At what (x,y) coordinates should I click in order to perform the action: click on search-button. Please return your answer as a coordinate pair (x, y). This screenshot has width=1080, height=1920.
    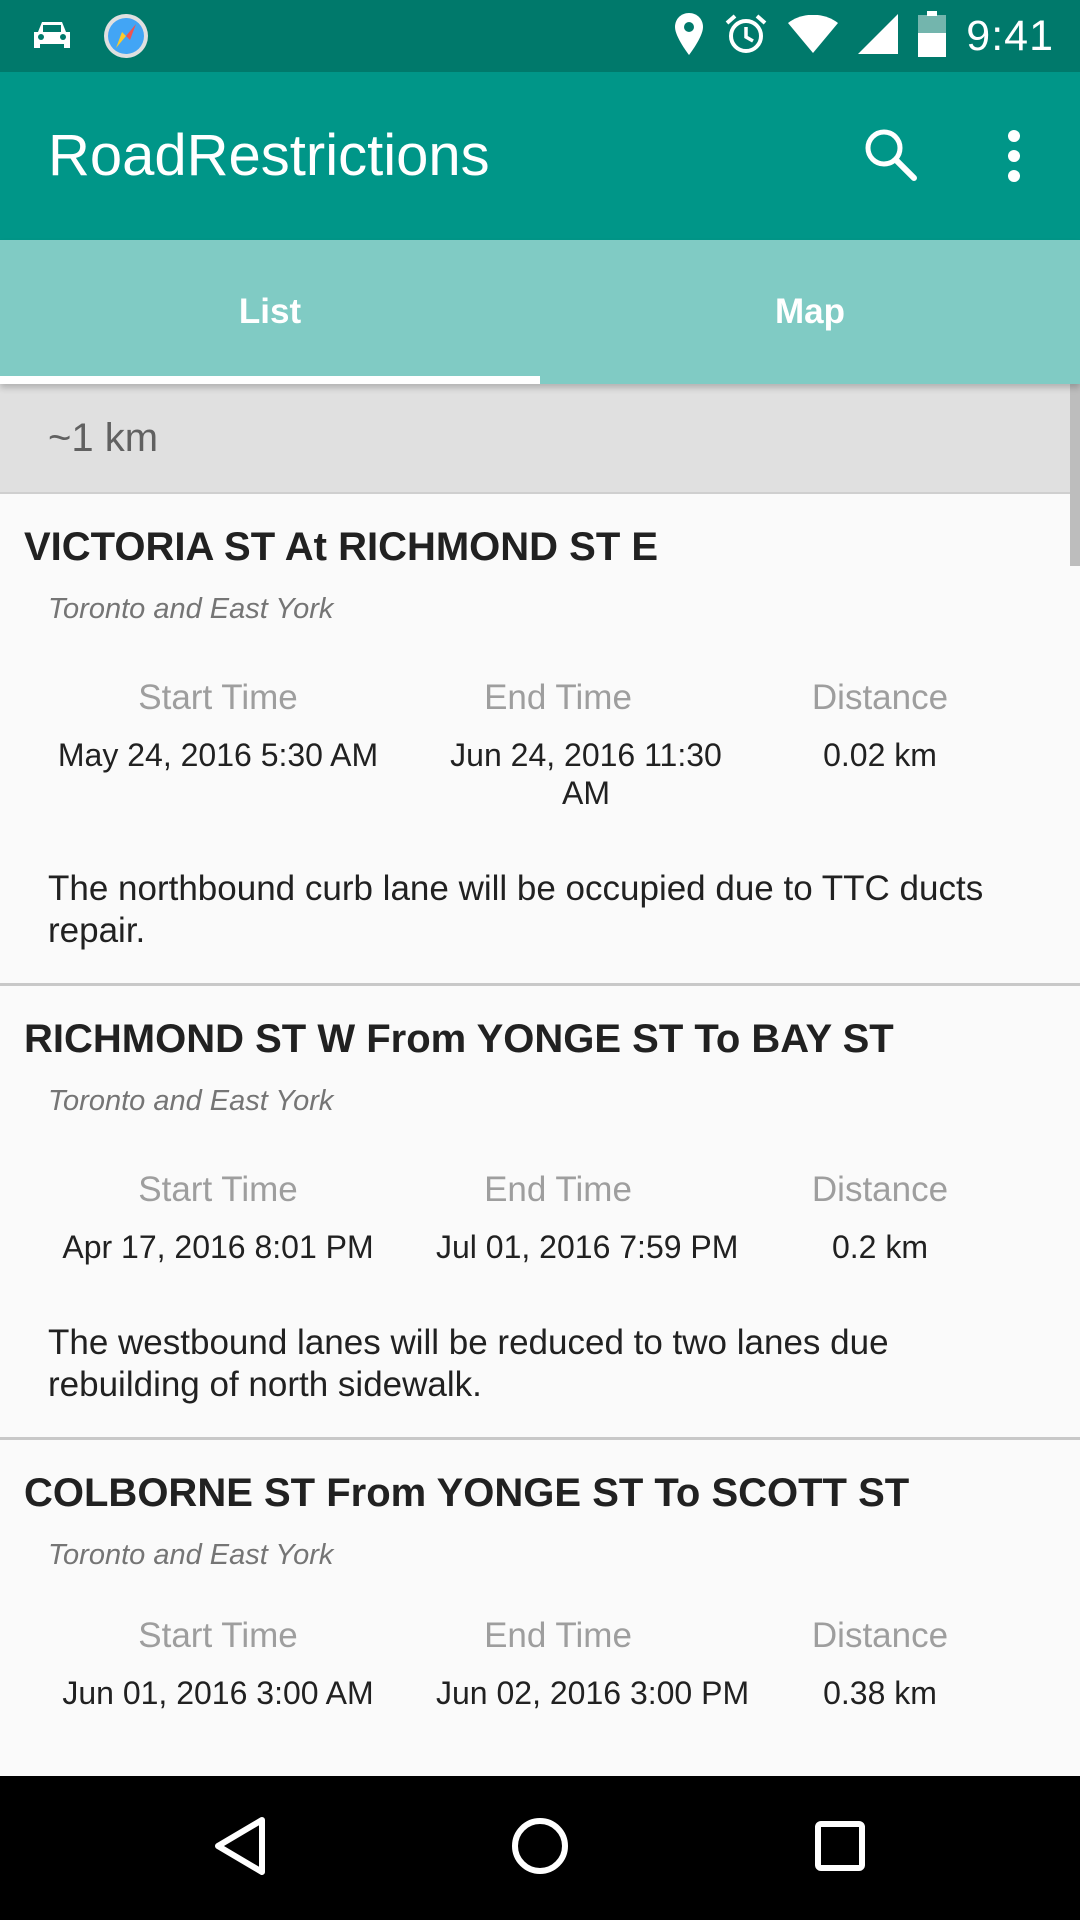
    Looking at the image, I should click on (890, 156).